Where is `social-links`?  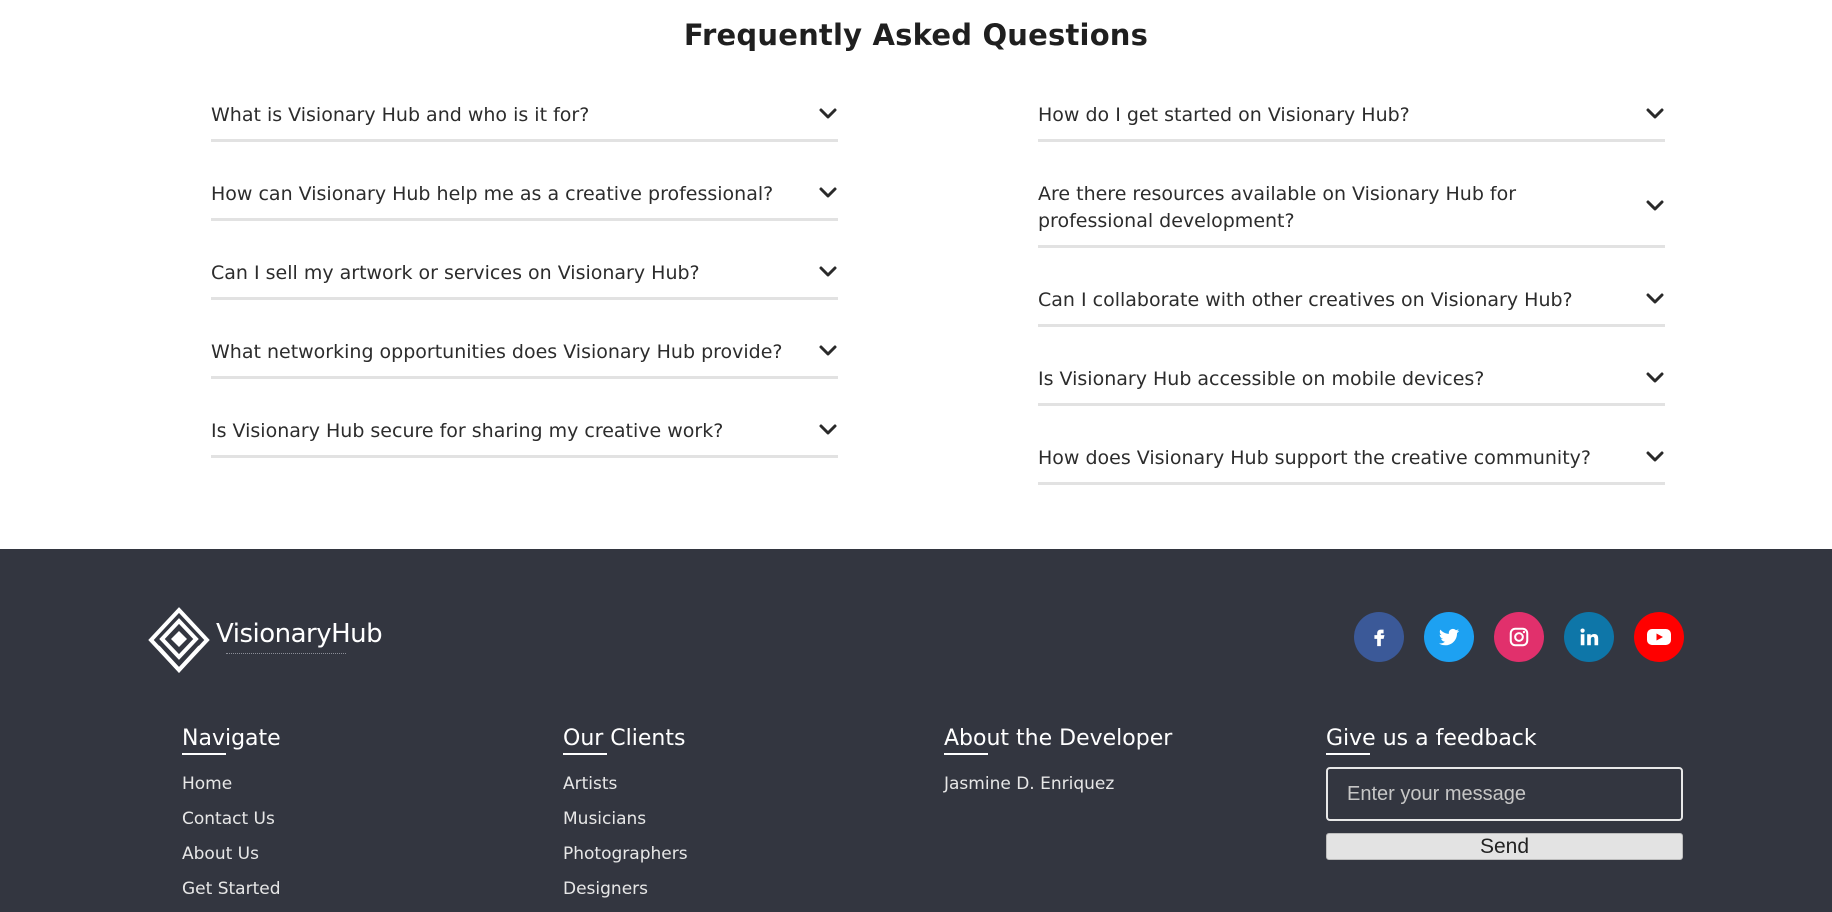 social-links is located at coordinates (1519, 637).